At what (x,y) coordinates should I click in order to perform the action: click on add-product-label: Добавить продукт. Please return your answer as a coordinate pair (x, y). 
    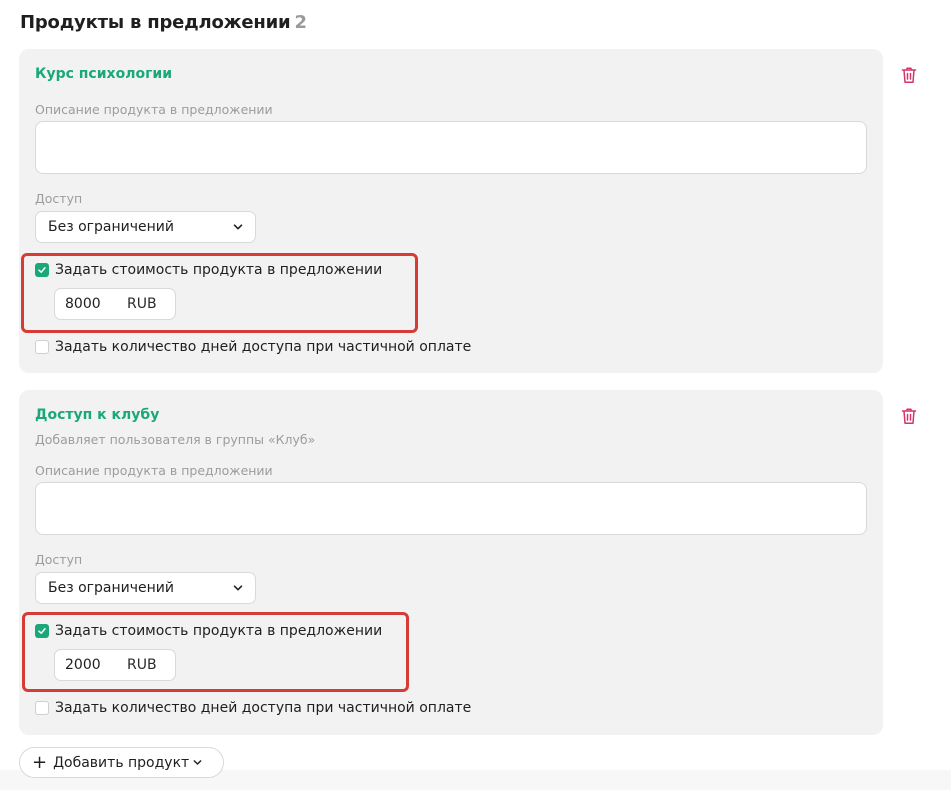
    Looking at the image, I should click on (121, 762).